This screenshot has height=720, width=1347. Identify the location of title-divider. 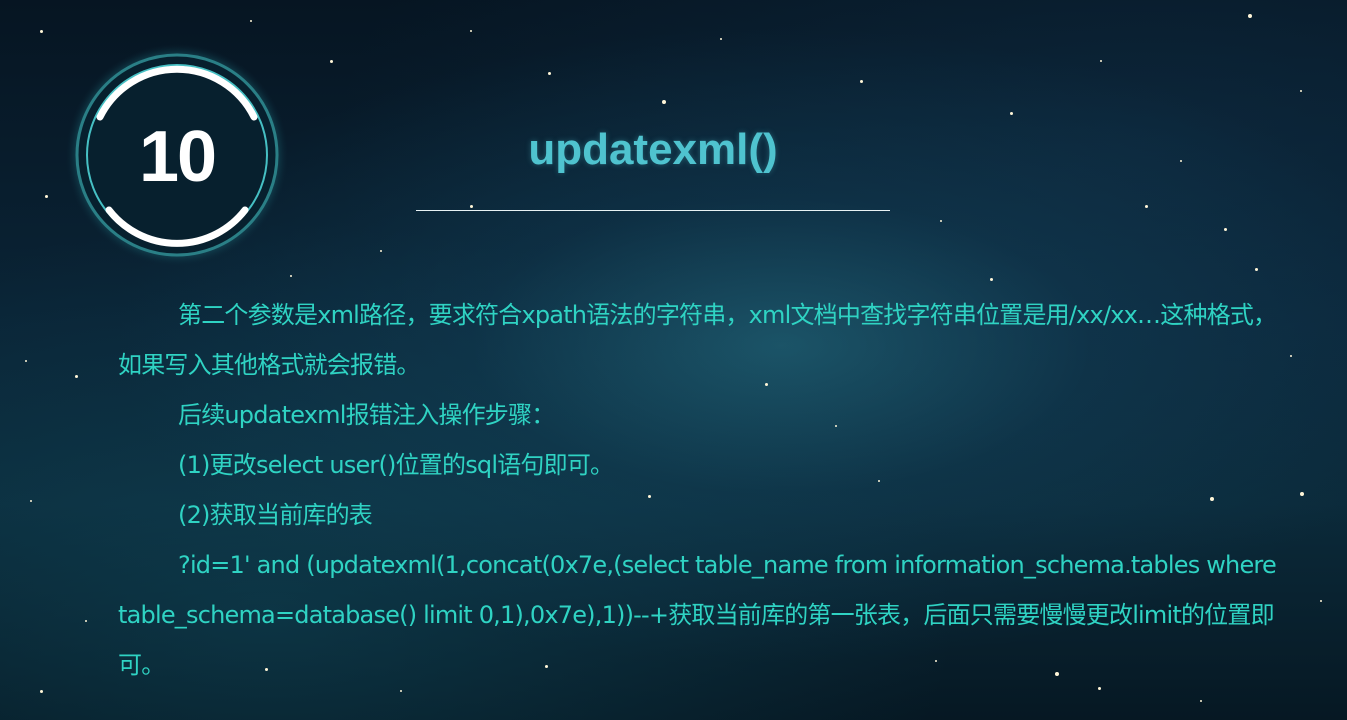
(653, 210).